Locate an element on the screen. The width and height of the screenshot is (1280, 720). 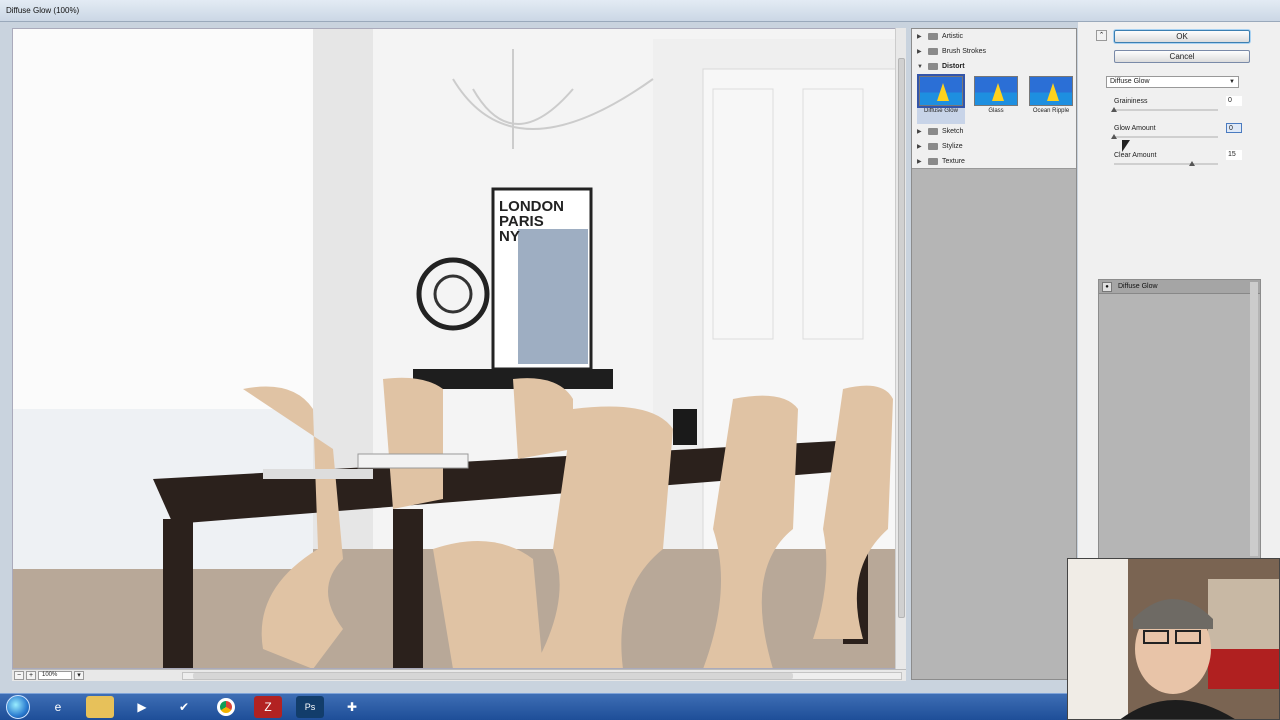
param-clear-amount: Clear Amount 15 is located at coordinates (1182, 161).